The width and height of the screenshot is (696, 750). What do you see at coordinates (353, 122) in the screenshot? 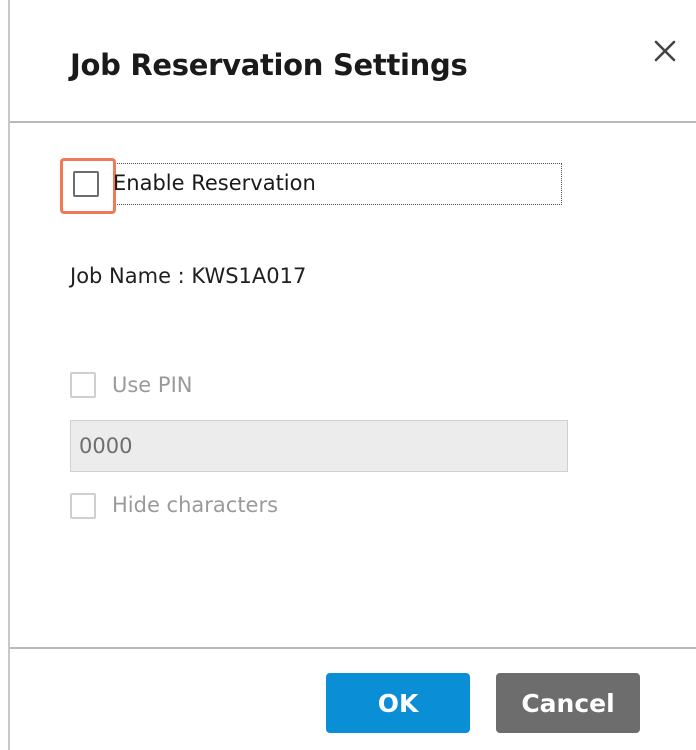
I see `header-divider` at bounding box center [353, 122].